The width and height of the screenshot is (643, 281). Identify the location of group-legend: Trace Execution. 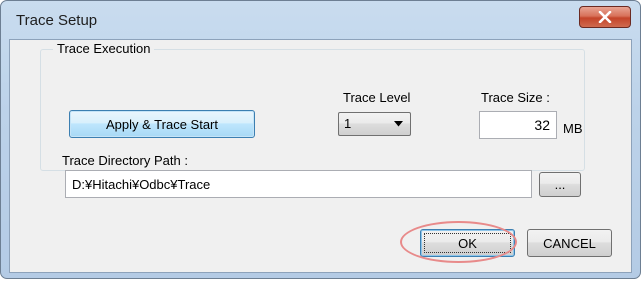
(104, 48).